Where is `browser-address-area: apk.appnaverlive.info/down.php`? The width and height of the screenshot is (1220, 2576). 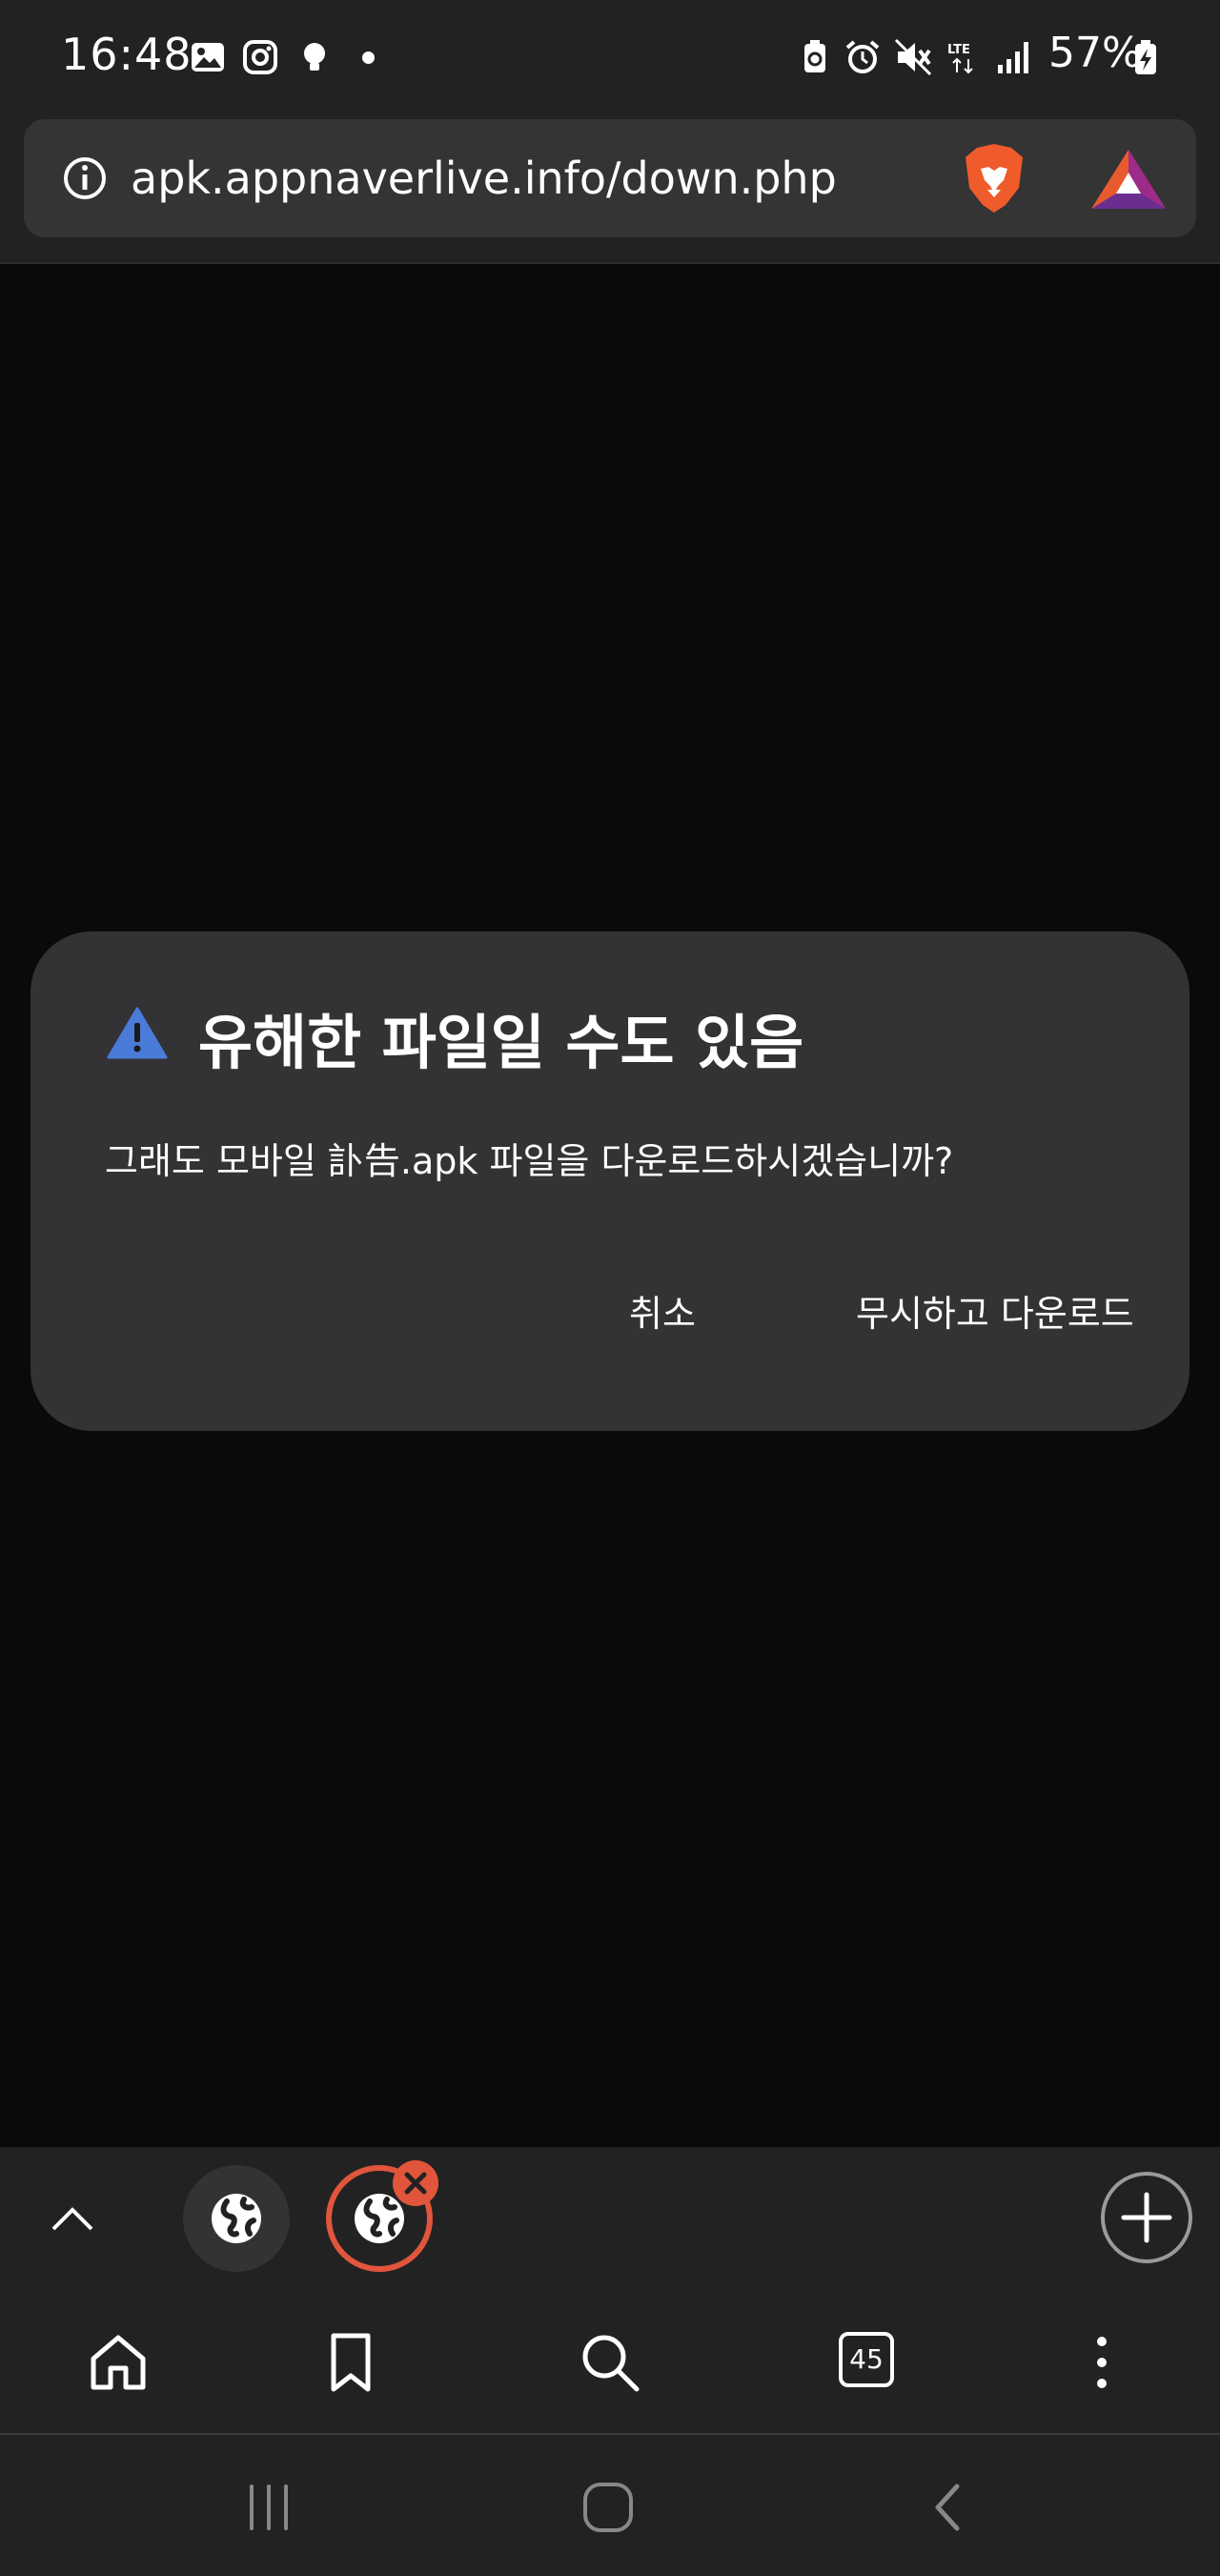 browser-address-area: apk.appnaverlive.info/down.php is located at coordinates (610, 189).